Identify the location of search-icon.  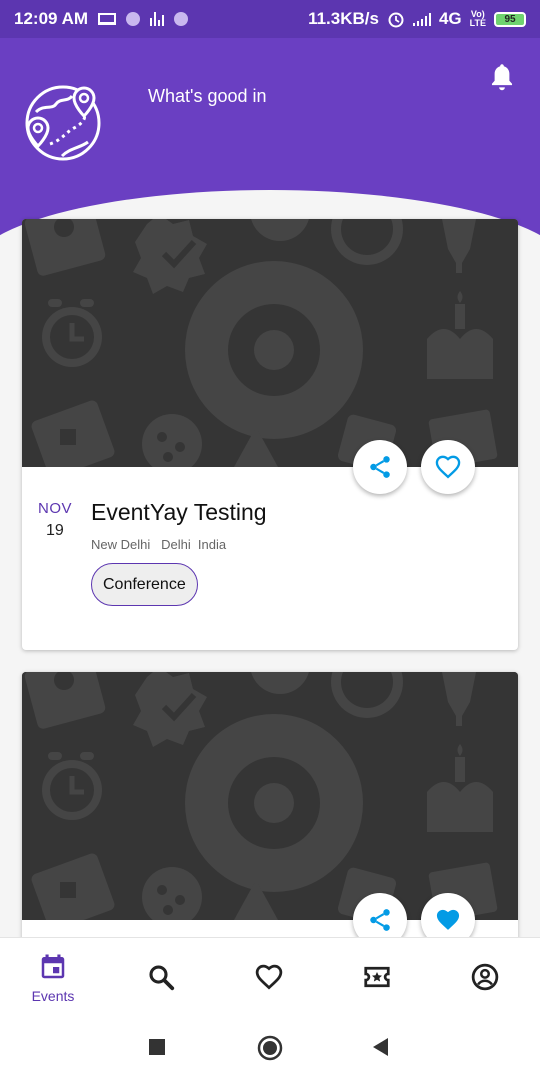
(162, 978).